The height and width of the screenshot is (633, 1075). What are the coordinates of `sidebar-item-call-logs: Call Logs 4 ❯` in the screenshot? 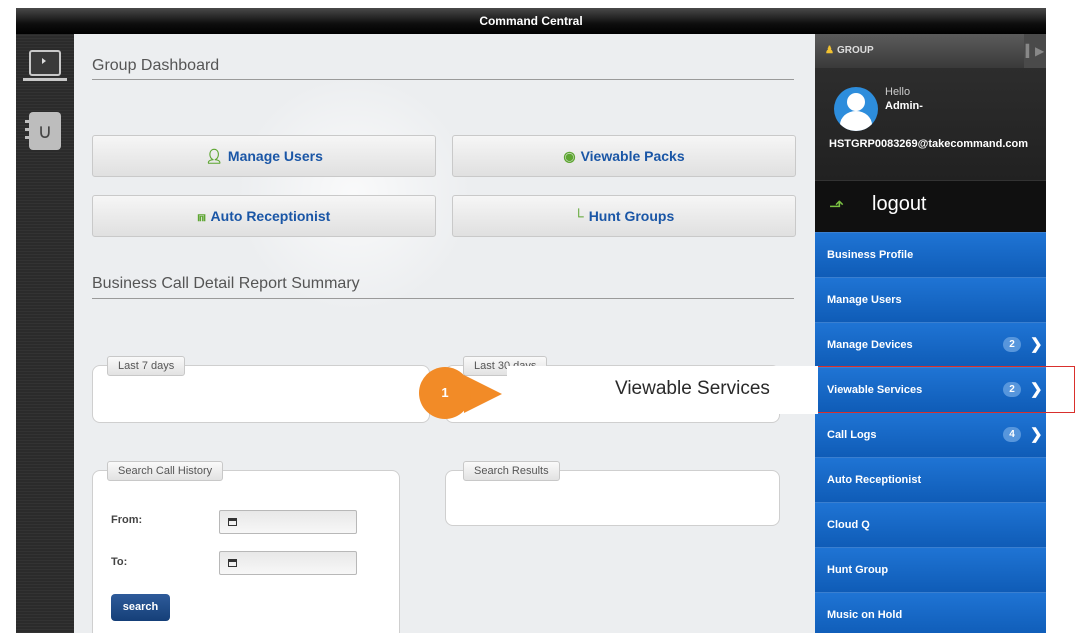 It's located at (930, 434).